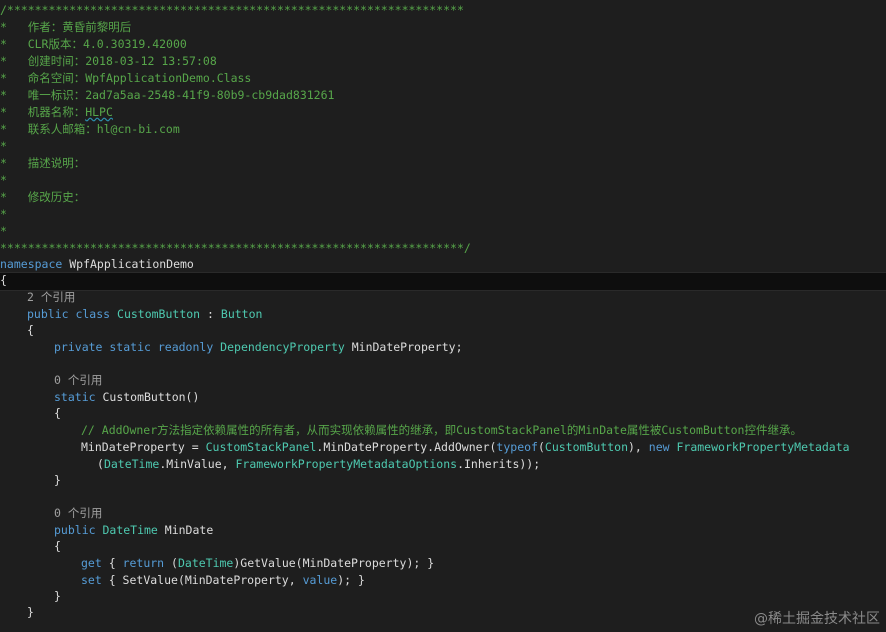  I want to click on keyword: get, so click(91, 563).